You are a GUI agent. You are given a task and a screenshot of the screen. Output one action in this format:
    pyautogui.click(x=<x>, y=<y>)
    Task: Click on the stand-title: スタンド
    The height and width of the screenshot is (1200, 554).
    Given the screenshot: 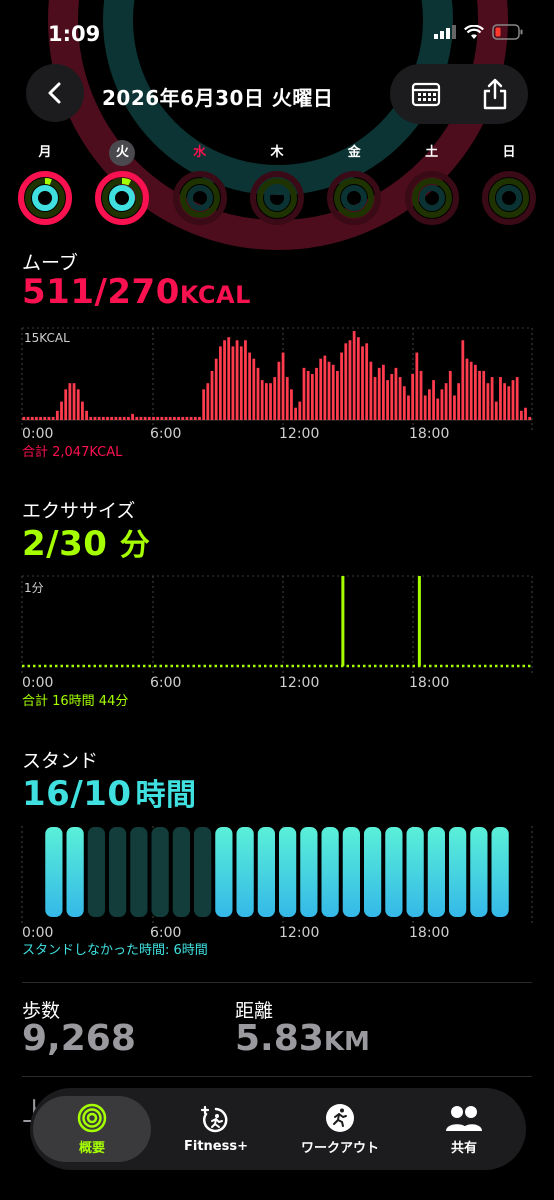 What is the action you would take?
    pyautogui.click(x=60, y=761)
    